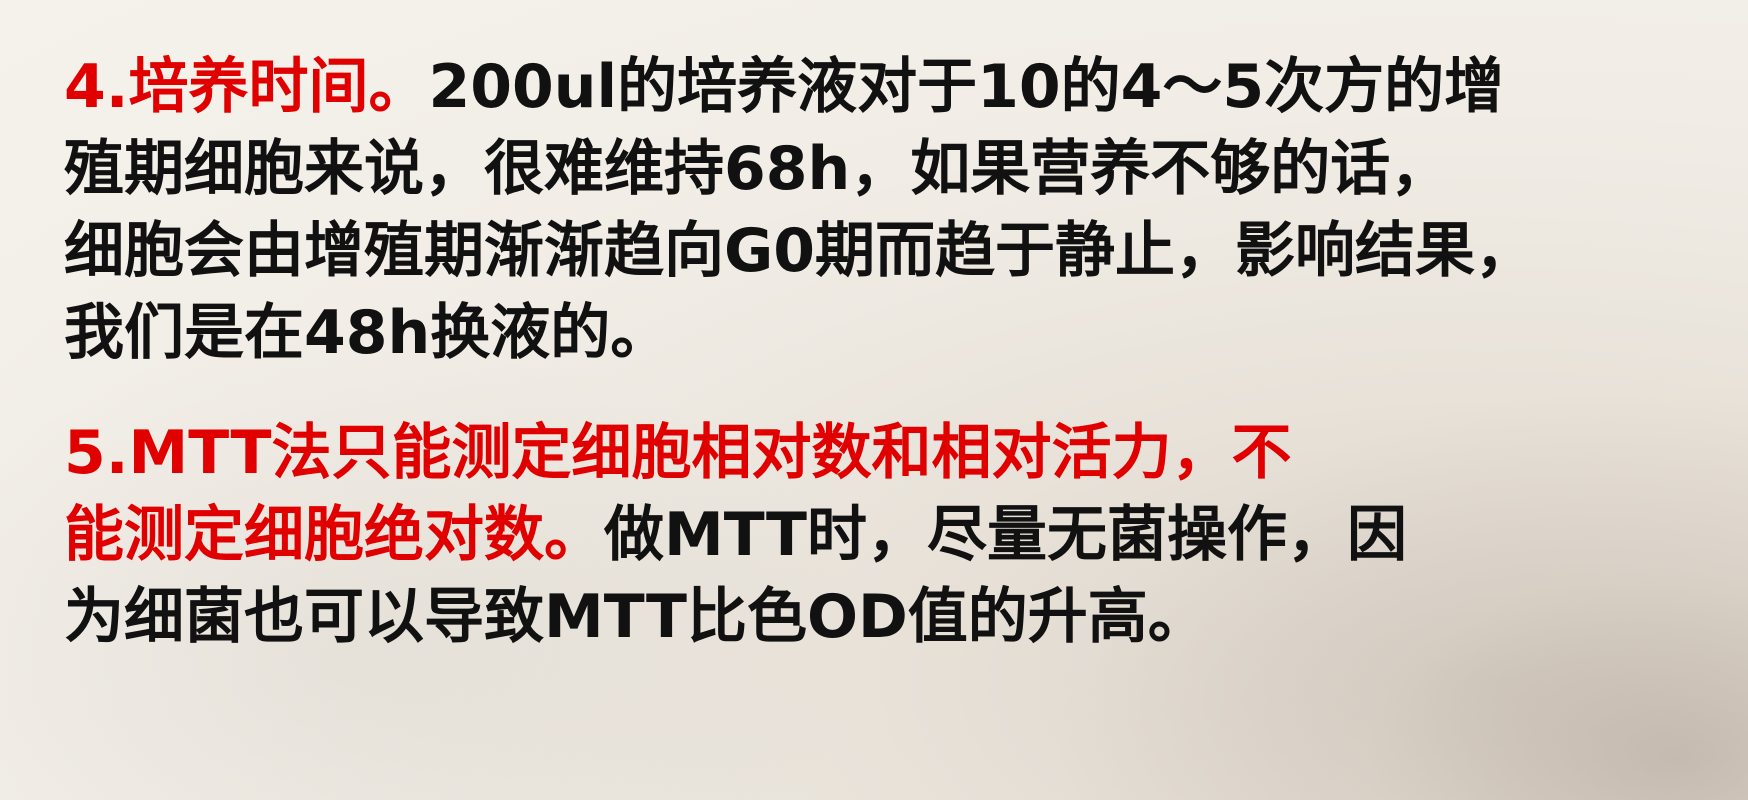  I want to click on paragraph-2-line-3: 为细菌也可以导致MTT比色OD值的升高。, so click(636, 617).